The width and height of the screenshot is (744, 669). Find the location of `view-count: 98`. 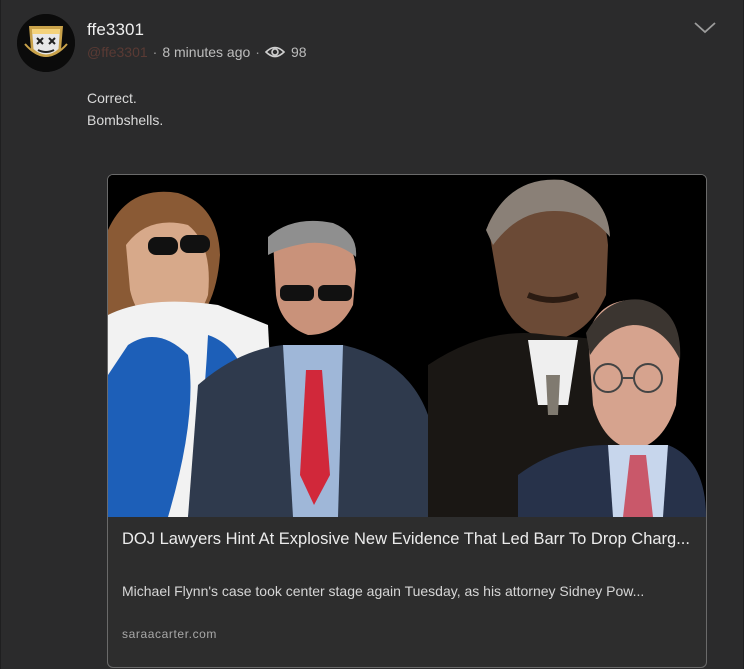

view-count: 98 is located at coordinates (298, 52).